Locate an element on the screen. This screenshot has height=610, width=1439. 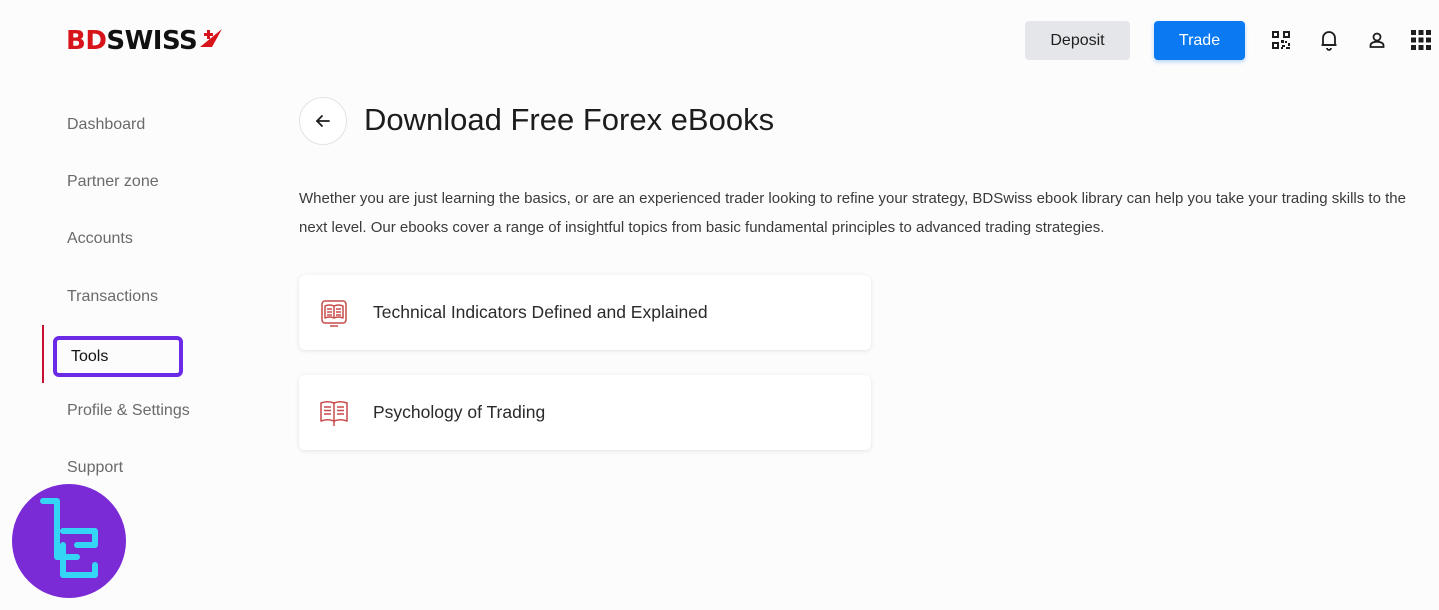
watermark-logo-badge is located at coordinates (69, 541).